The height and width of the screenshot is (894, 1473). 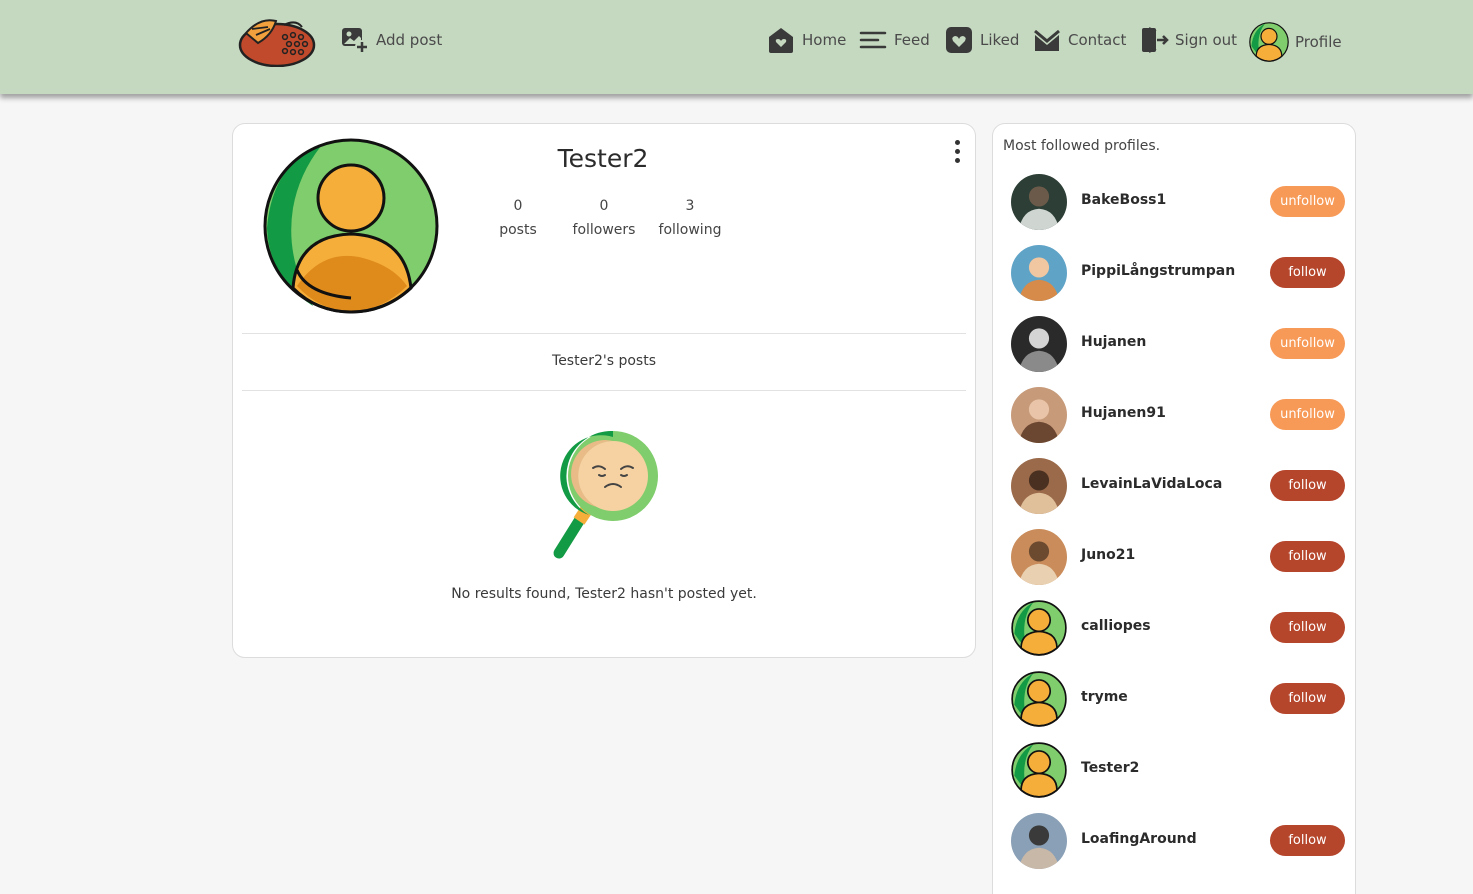 What do you see at coordinates (690, 206) in the screenshot?
I see `stat-following-value: 3` at bounding box center [690, 206].